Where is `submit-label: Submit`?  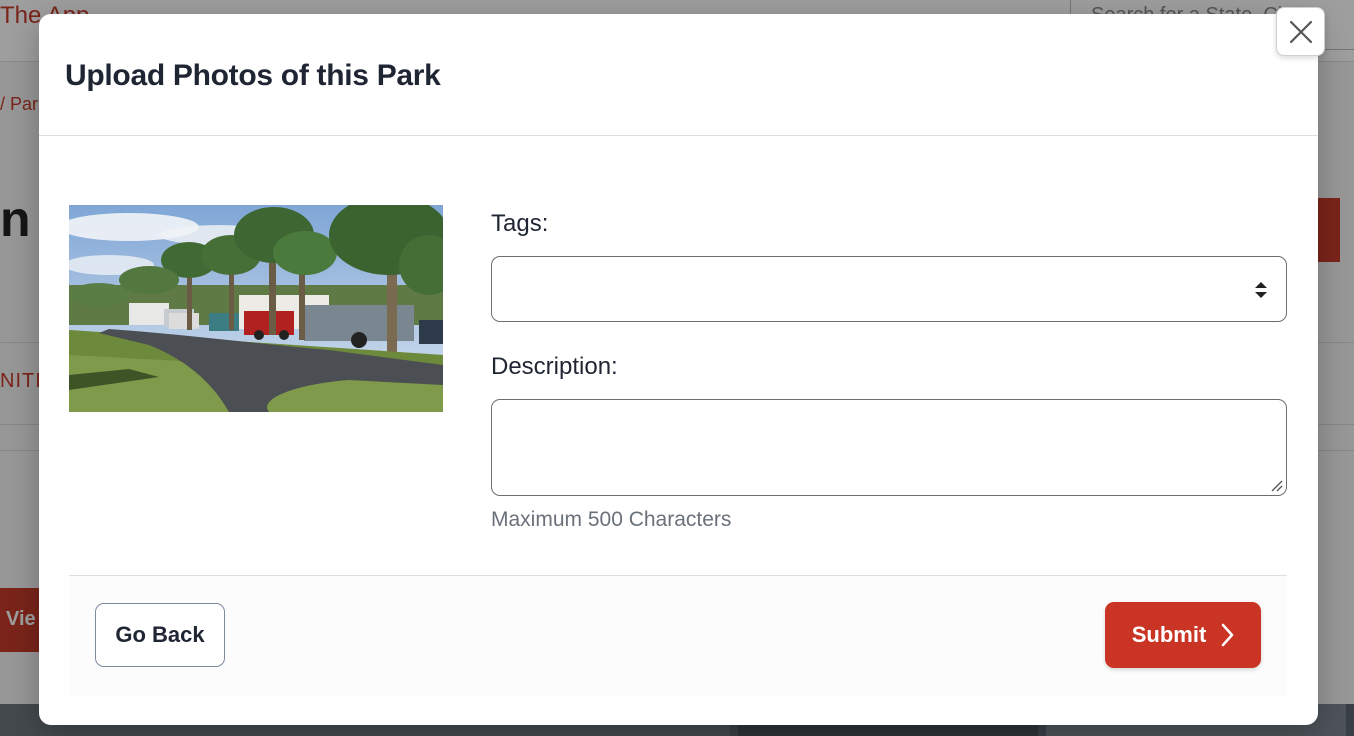
submit-label: Submit is located at coordinates (1169, 634).